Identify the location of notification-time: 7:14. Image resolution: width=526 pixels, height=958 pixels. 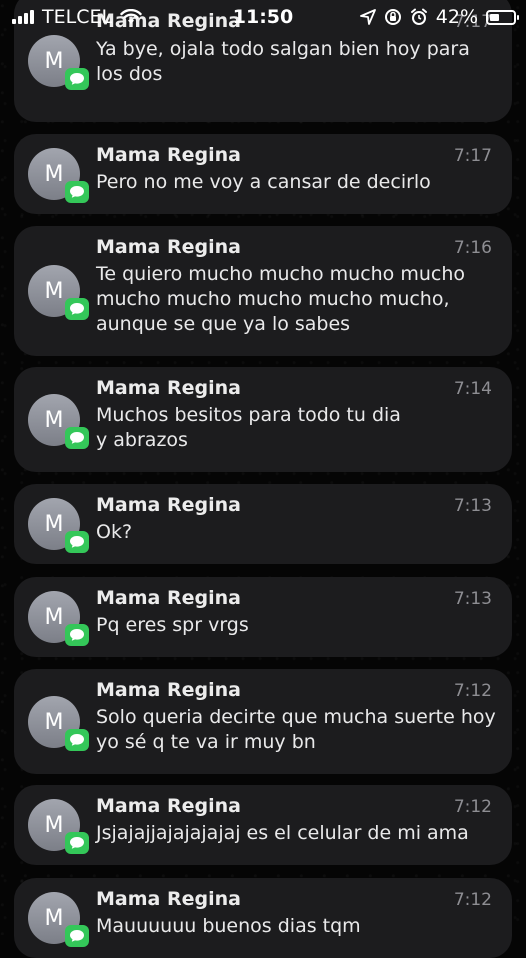
(472, 389).